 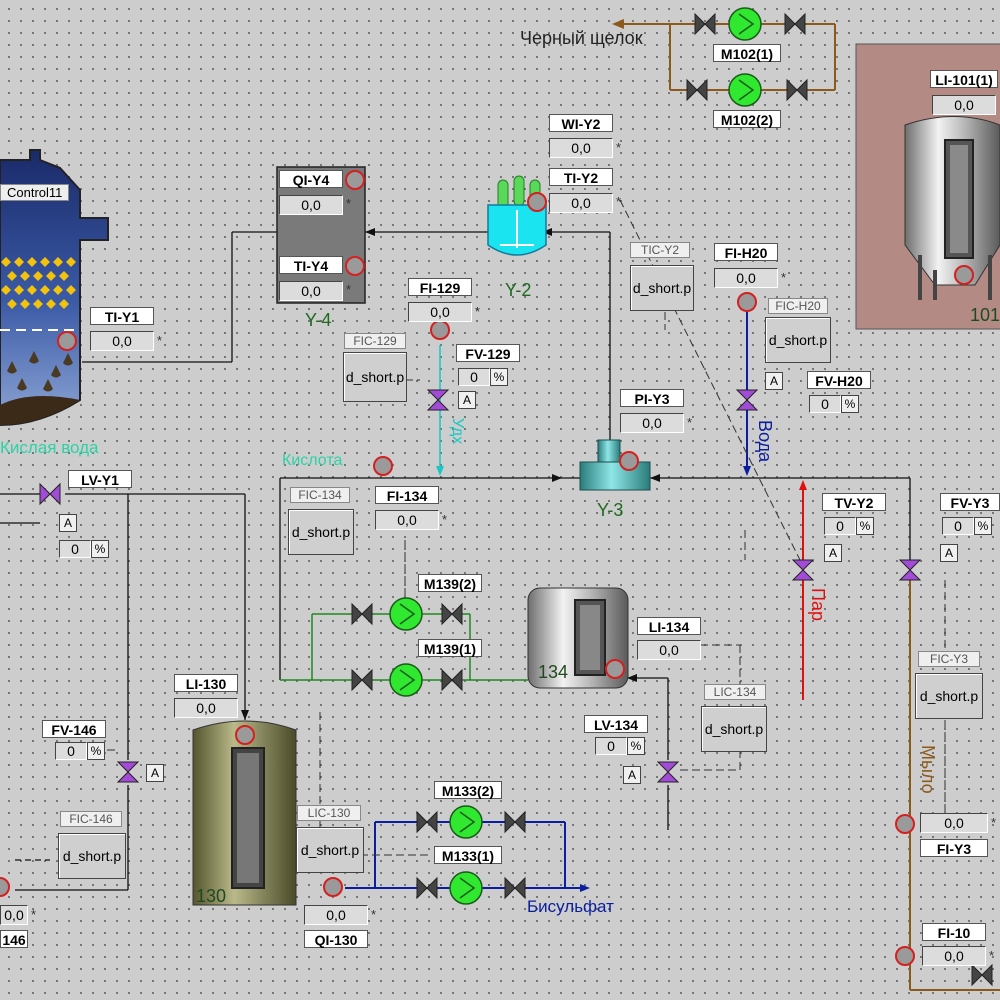 I want to click on lvy1-auto: A, so click(x=68, y=523).